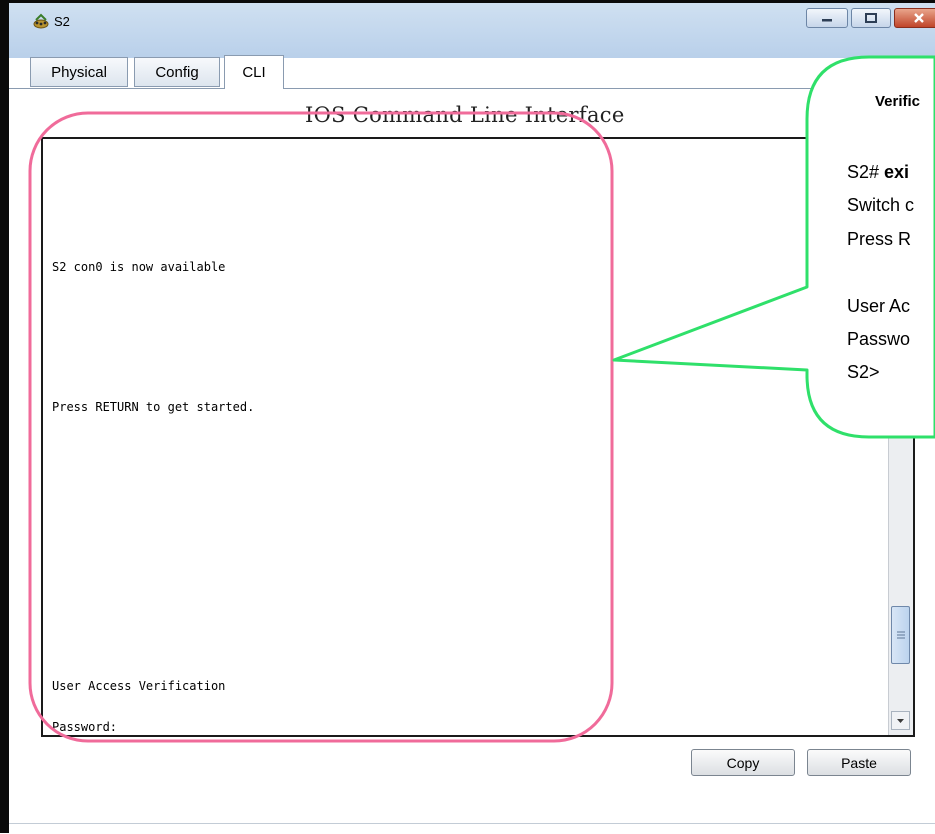  Describe the element at coordinates (139, 686) in the screenshot. I see `terminal-line: User Access Verification` at that location.